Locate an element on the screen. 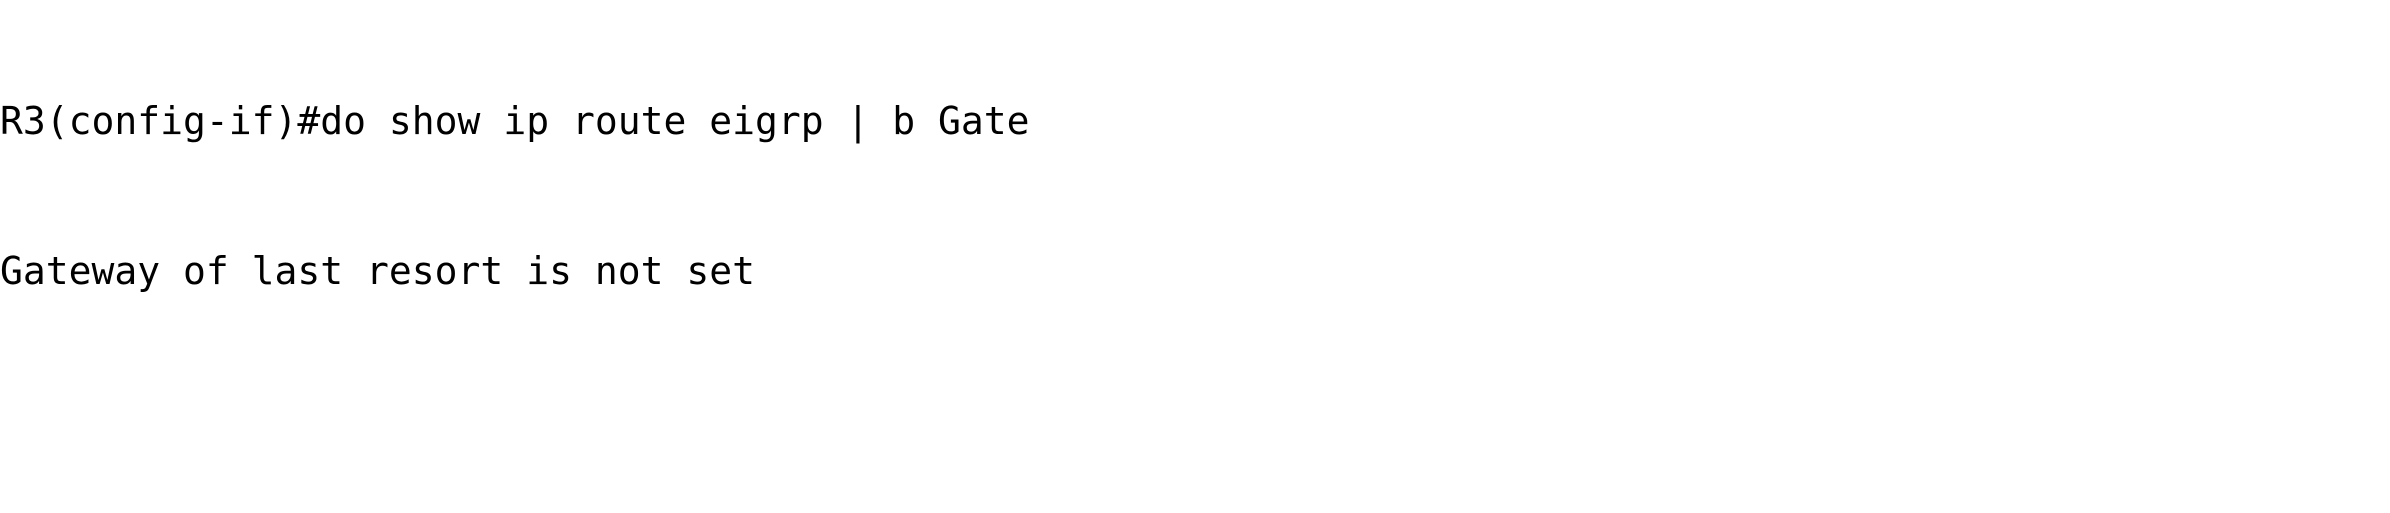  terminal-line-gateway: Gateway of last resort is not set is located at coordinates (377, 271).